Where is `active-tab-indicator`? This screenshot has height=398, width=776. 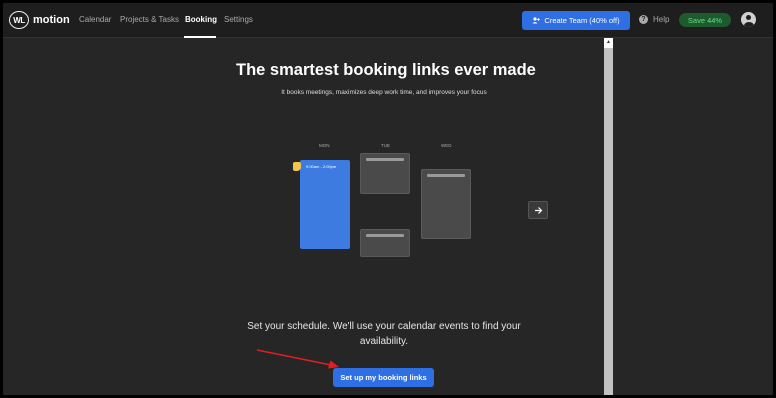
active-tab-indicator is located at coordinates (200, 37).